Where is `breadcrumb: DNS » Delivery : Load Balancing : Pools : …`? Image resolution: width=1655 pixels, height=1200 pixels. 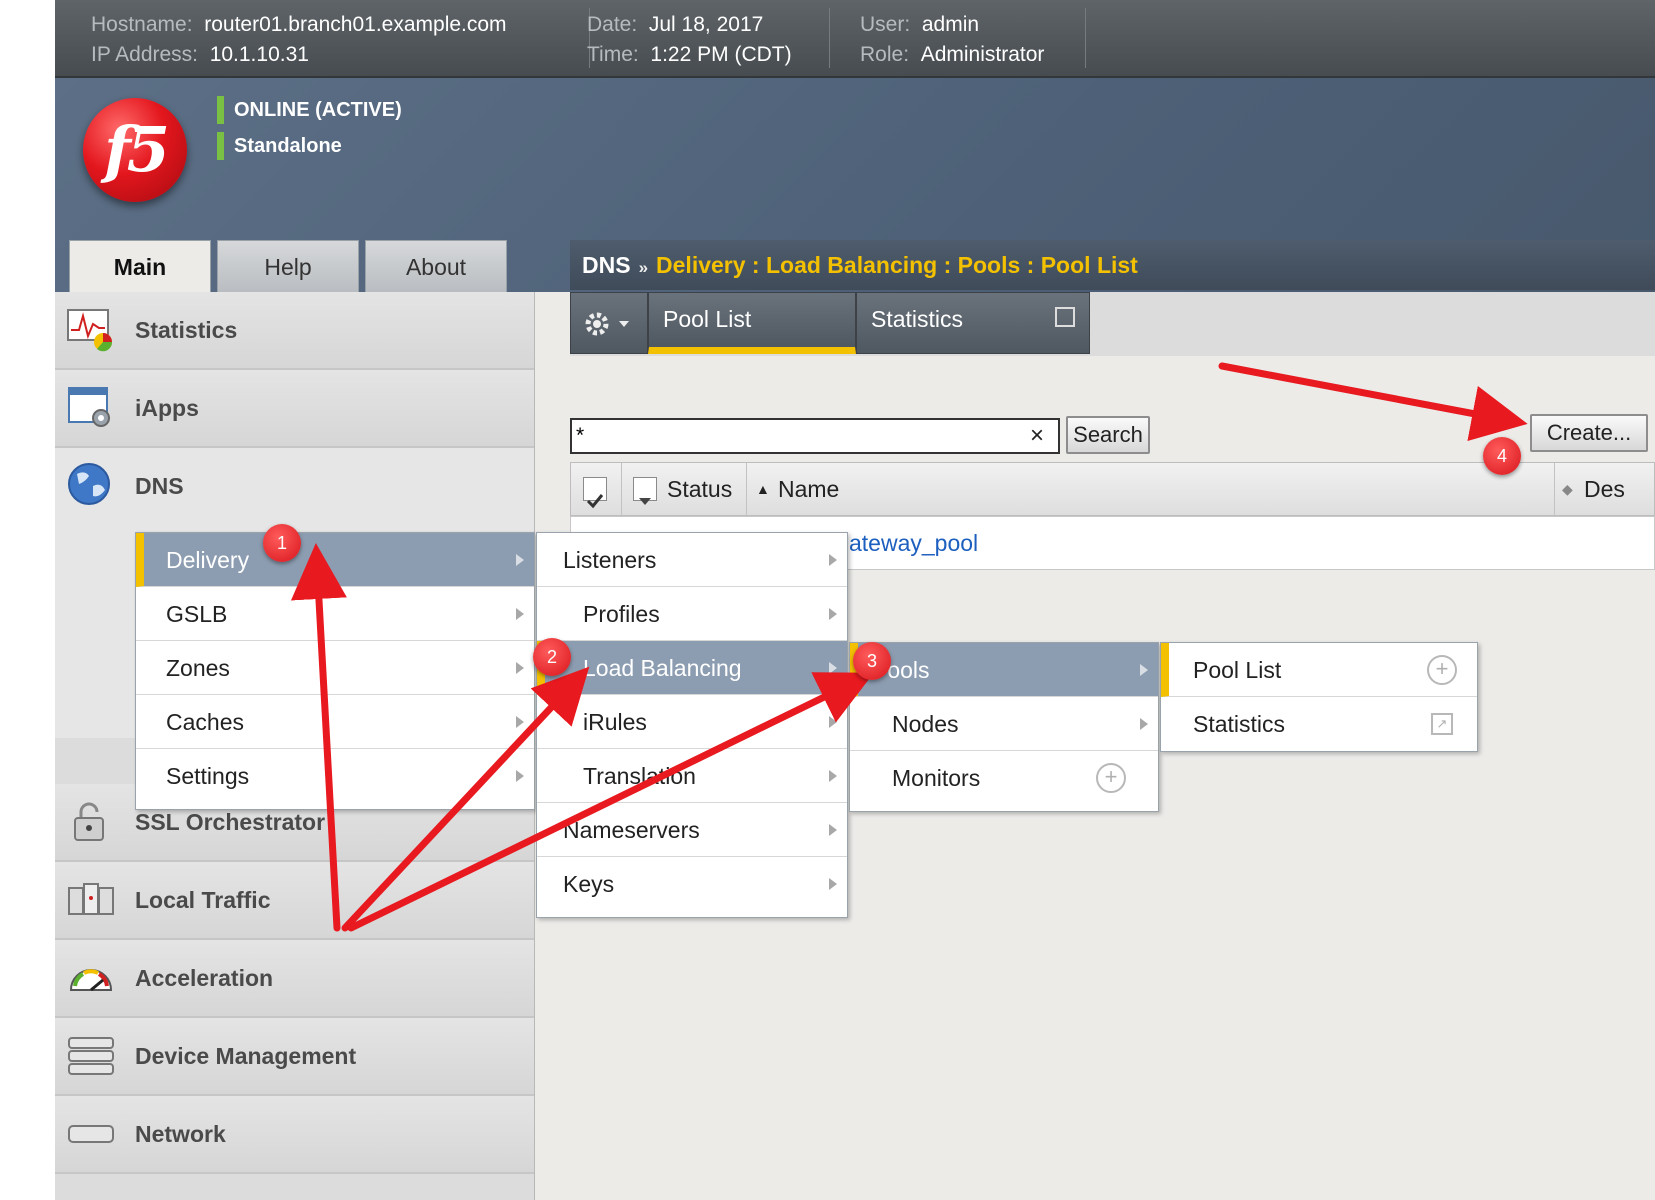 breadcrumb: DNS » Delivery : Load Balancing : Pools : … is located at coordinates (1112, 265).